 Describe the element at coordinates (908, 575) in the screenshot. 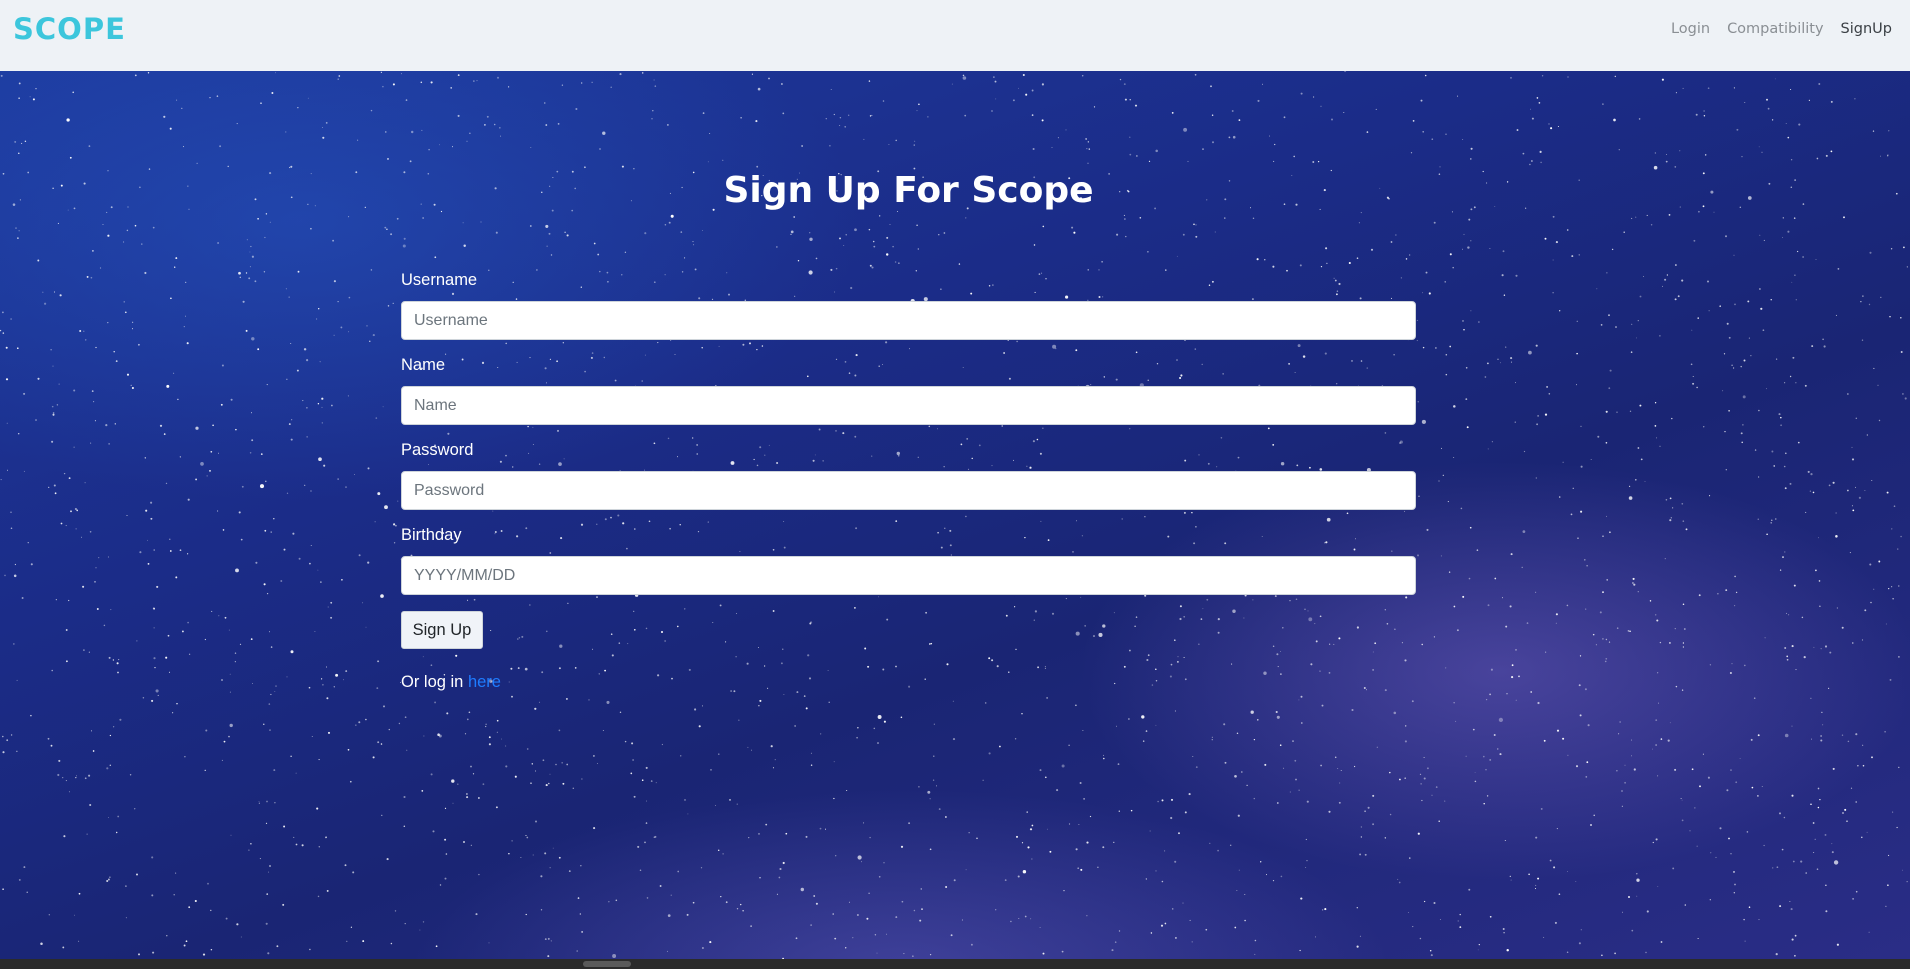

I see `birthday-input` at that location.